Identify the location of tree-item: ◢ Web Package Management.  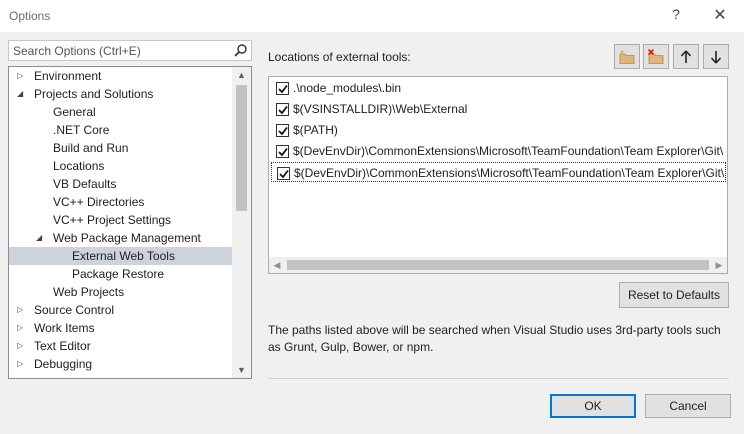
(120, 238).